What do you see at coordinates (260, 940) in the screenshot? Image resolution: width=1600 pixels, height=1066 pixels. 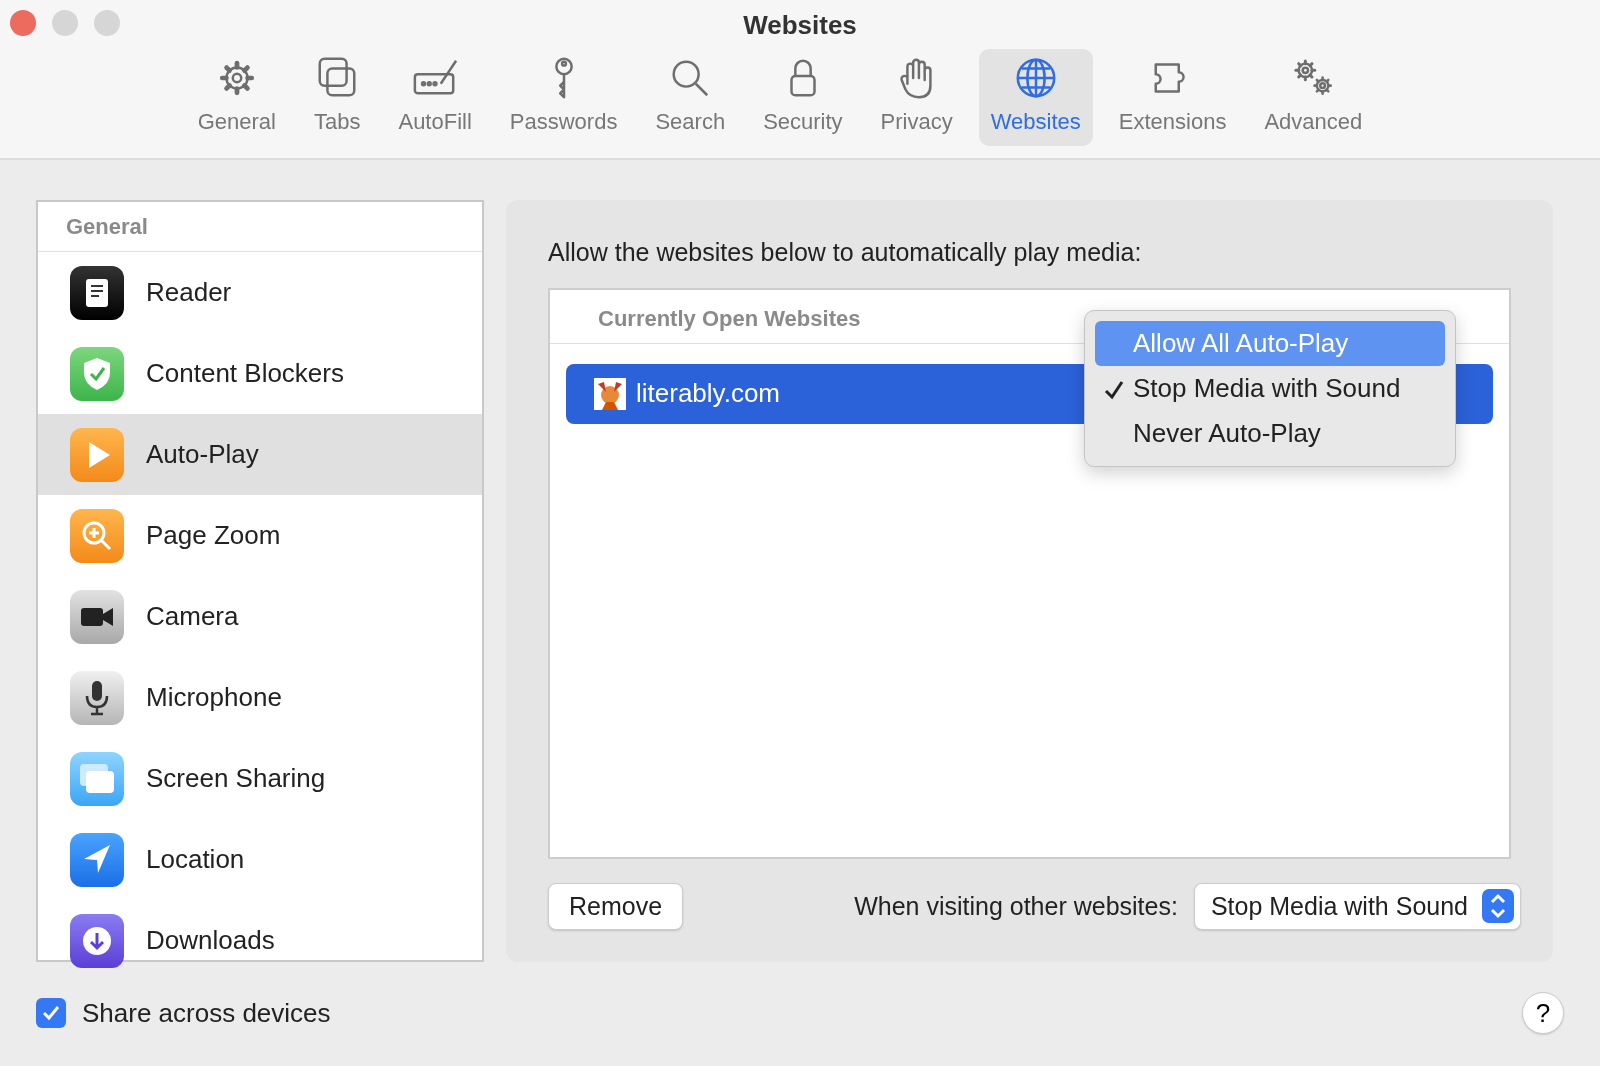 I see `sidebar-item: Downloads` at bounding box center [260, 940].